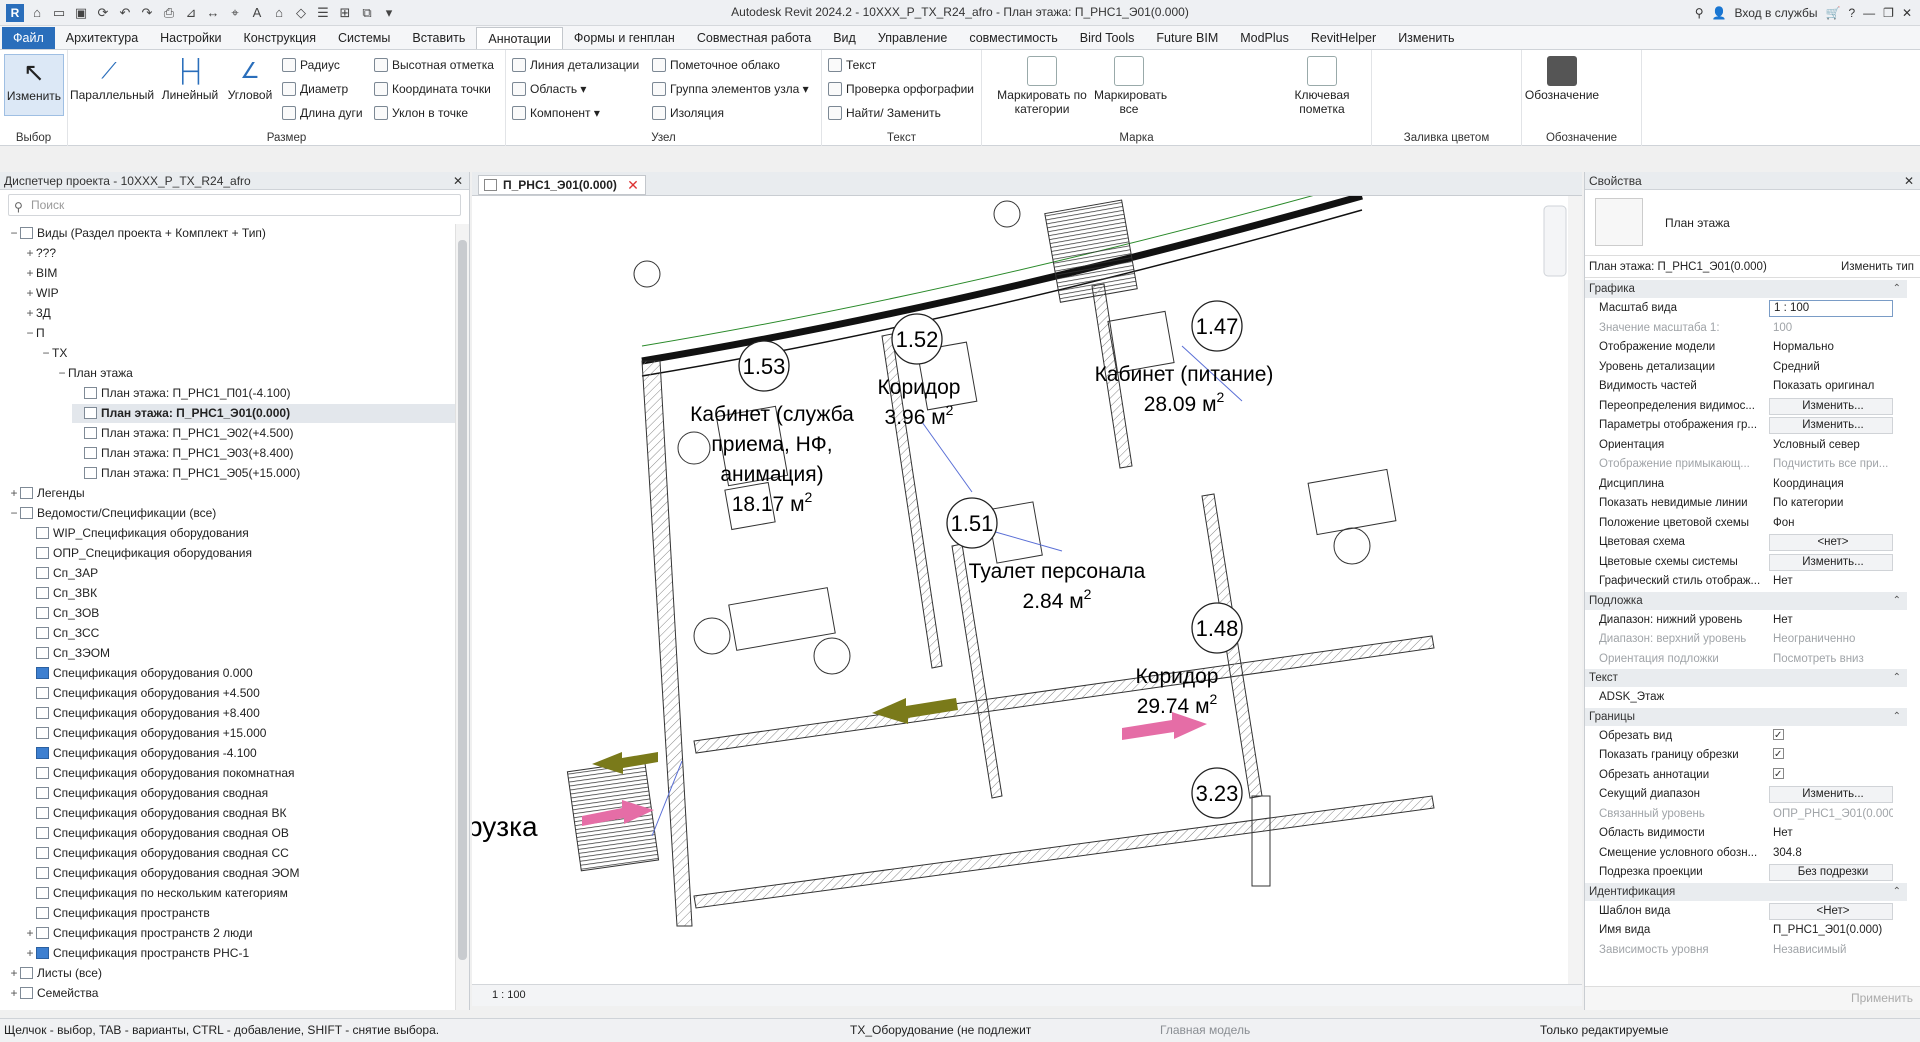  I want to click on tree-item: Сп_ЗОВ, so click(239, 613).